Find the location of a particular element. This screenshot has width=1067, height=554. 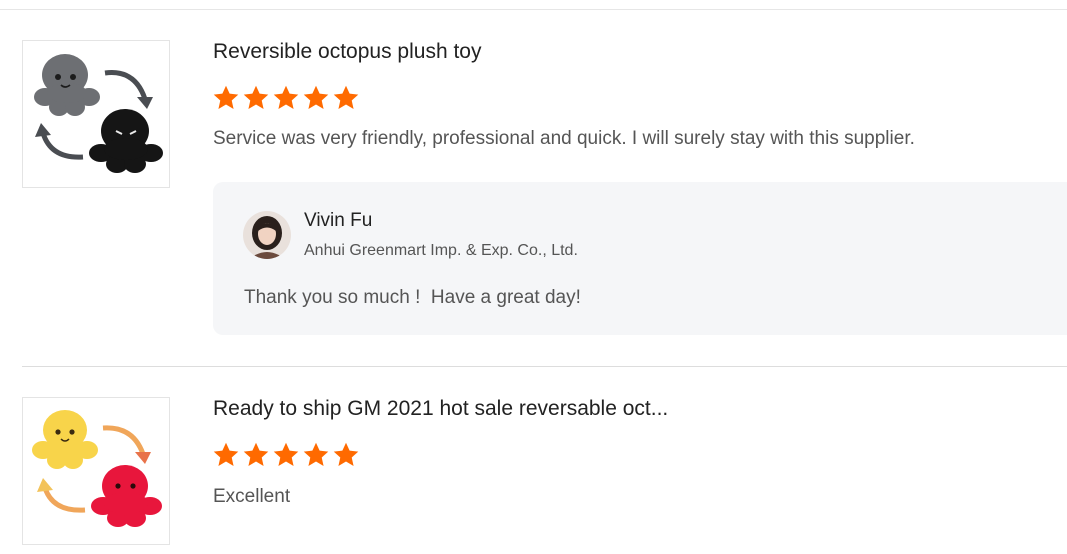

octopus-plush-gray-black-icon is located at coordinates (98, 113).